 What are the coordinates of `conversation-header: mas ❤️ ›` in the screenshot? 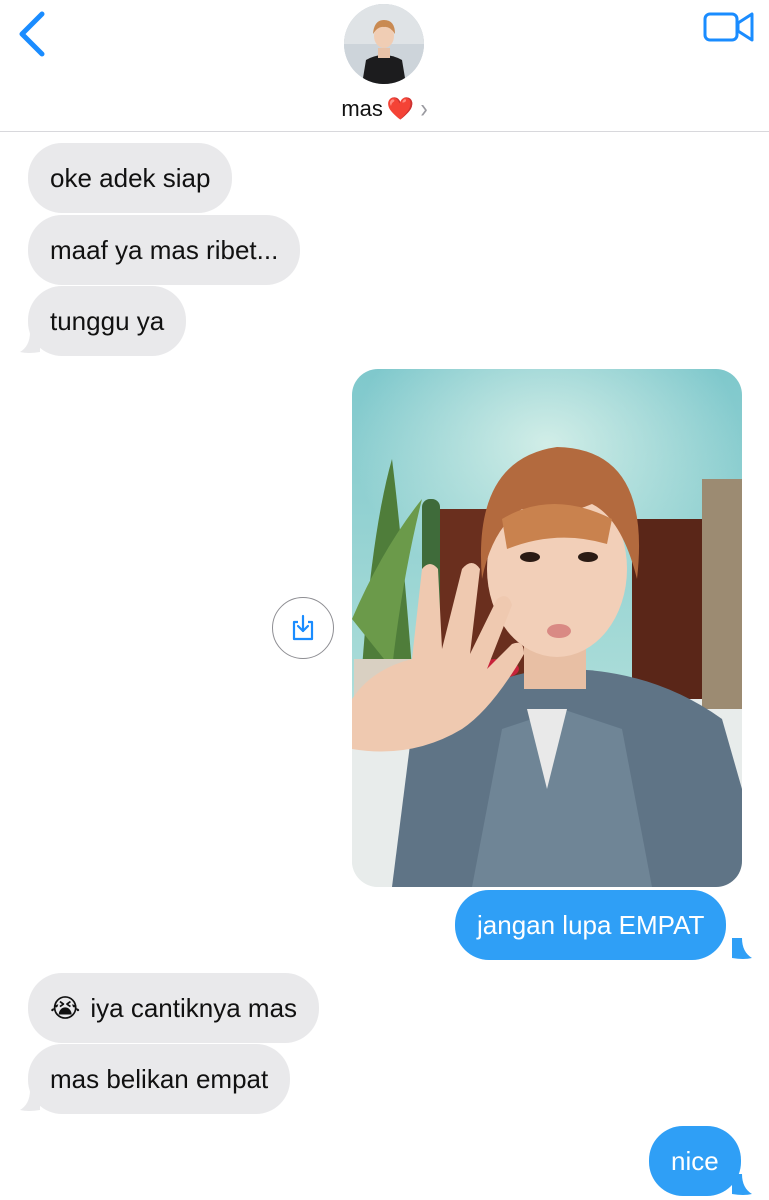 It's located at (384, 66).